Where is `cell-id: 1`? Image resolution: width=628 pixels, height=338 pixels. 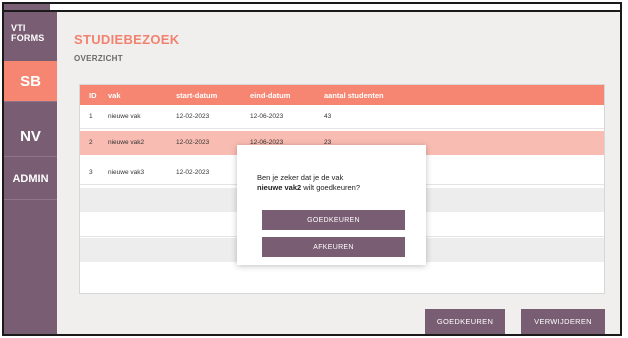
cell-id: 1 is located at coordinates (91, 116).